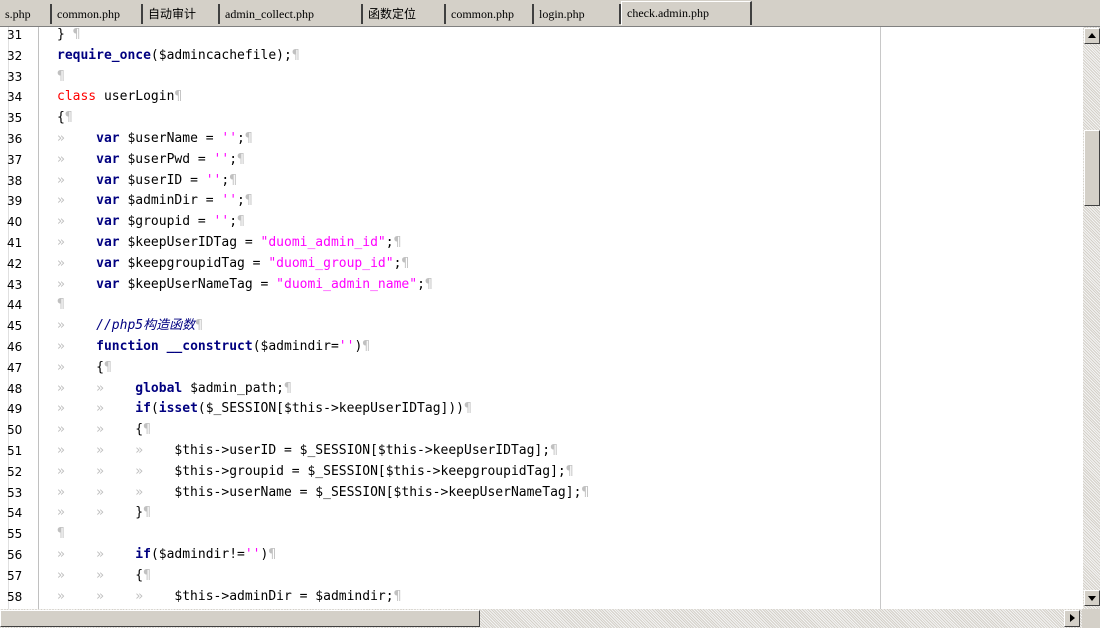 The image size is (1100, 628). What do you see at coordinates (541, 305) in the screenshot?
I see `code-line: 44 ¶` at bounding box center [541, 305].